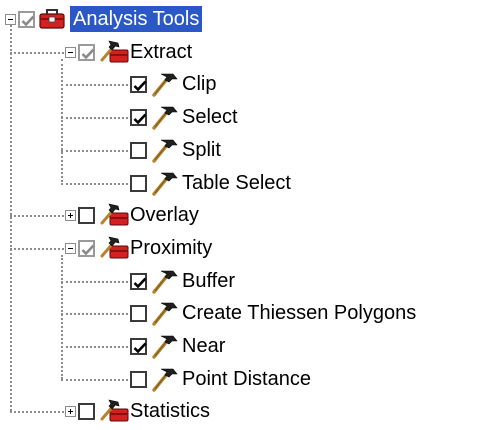 This screenshot has width=491, height=430. I want to click on expand-statistics-toggle, so click(70, 412).